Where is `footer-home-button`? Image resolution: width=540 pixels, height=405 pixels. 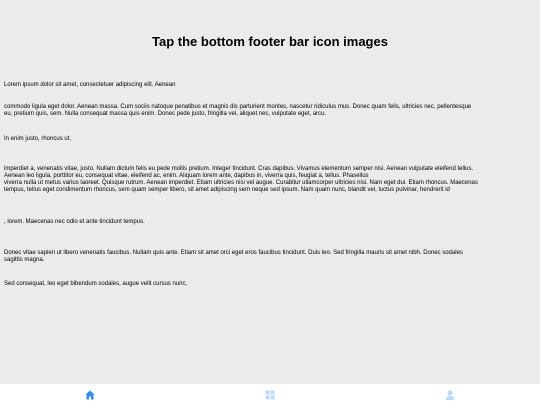 footer-home-button is located at coordinates (90, 394).